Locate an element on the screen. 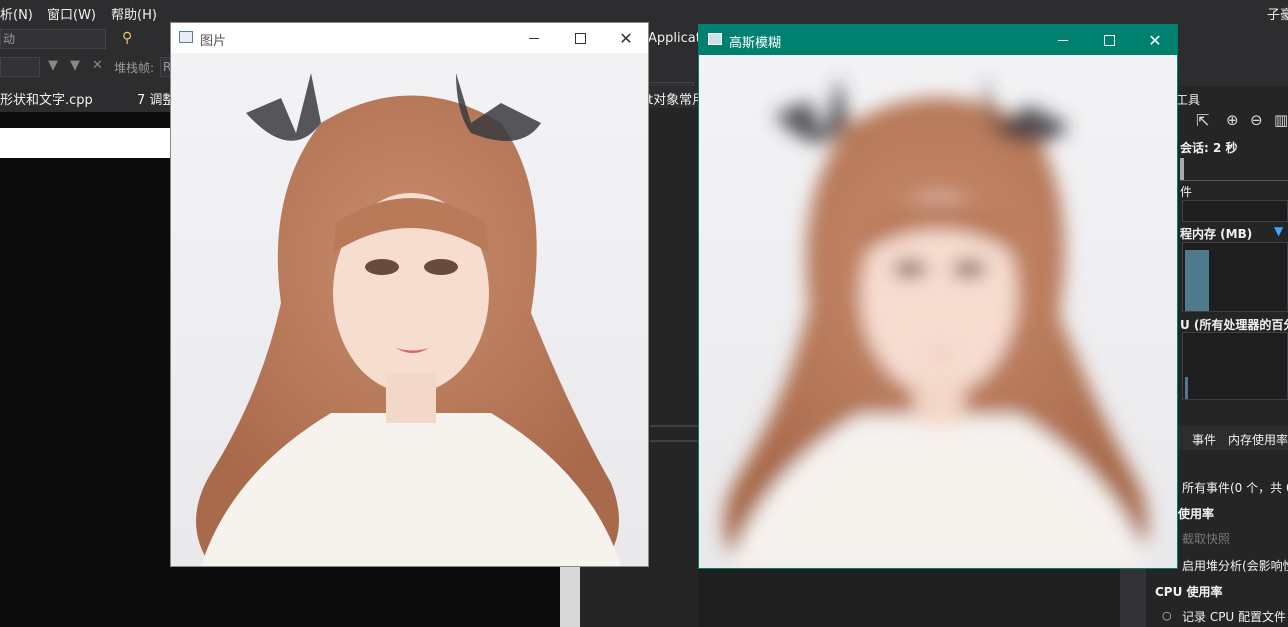 The width and height of the screenshot is (1288, 627). events-label: 件 is located at coordinates (1186, 192).